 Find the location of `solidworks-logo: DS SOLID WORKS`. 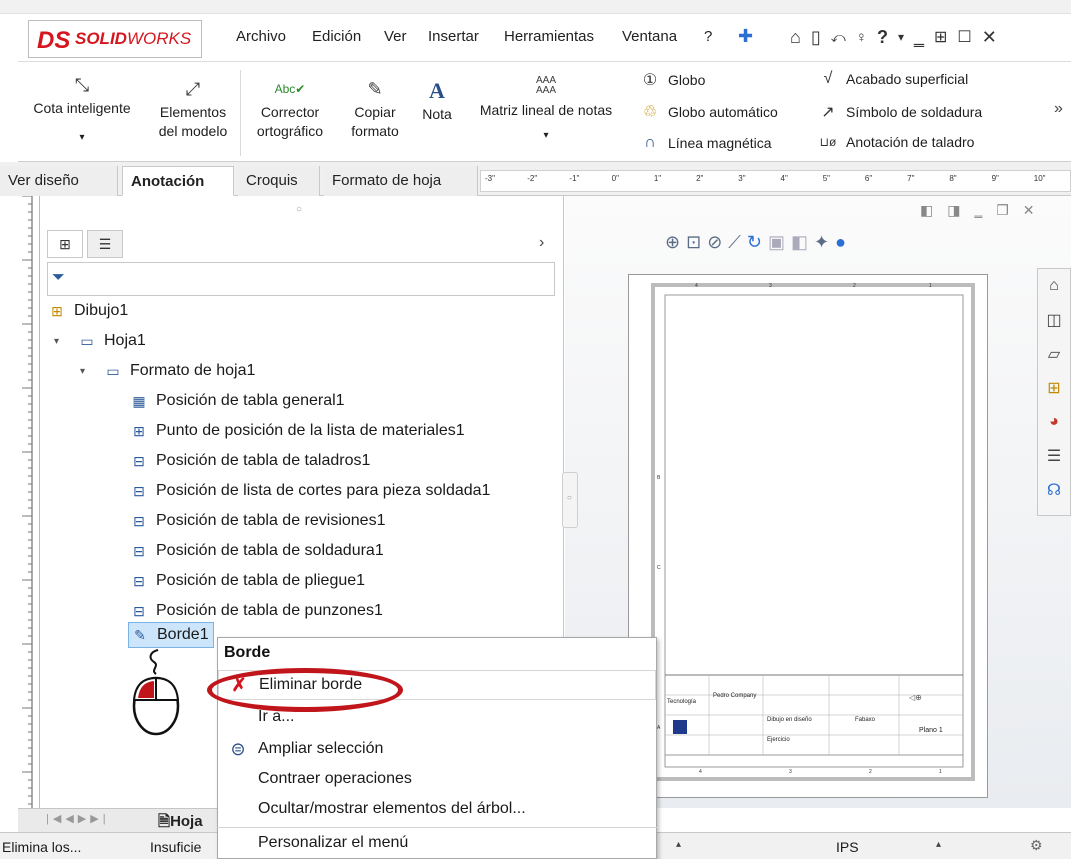

solidworks-logo: DS SOLID WORKS is located at coordinates (115, 39).